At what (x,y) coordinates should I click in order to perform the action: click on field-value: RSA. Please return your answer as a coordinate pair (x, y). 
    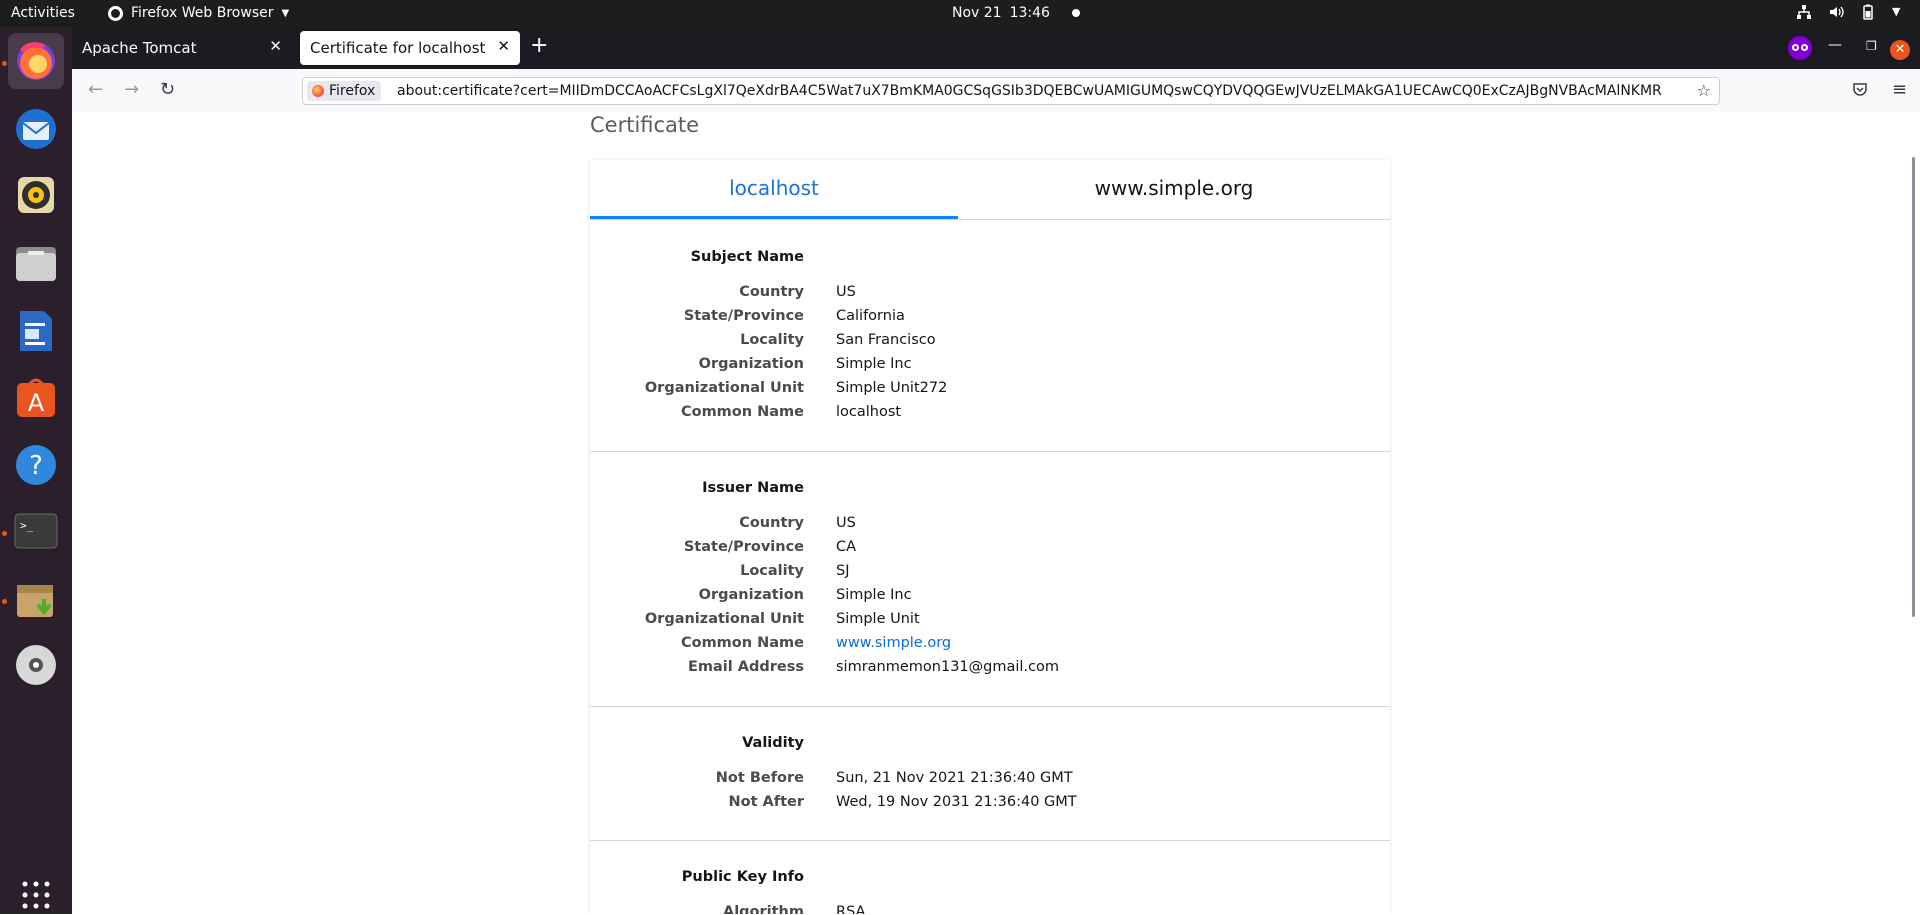
    Looking at the image, I should click on (851, 909).